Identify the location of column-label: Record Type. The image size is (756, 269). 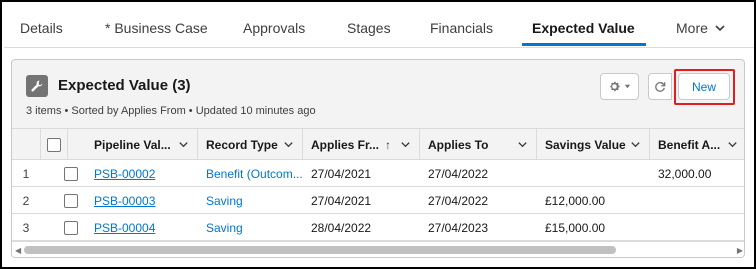
(242, 144).